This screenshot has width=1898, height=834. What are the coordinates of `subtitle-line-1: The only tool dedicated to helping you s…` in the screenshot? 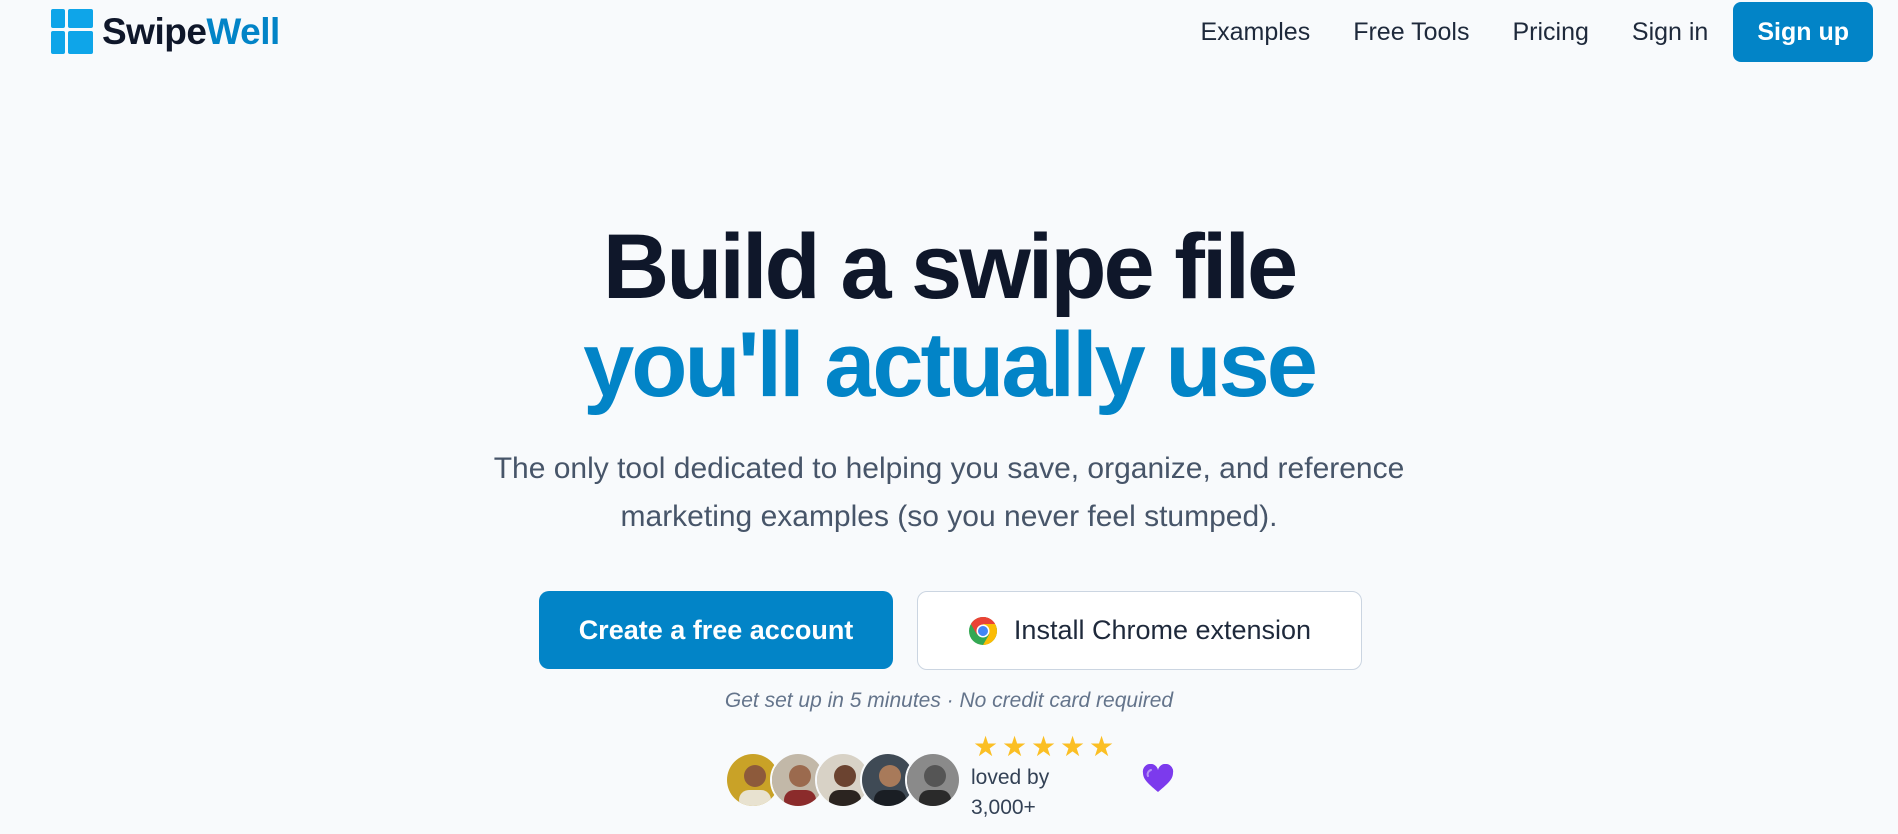 It's located at (949, 468).